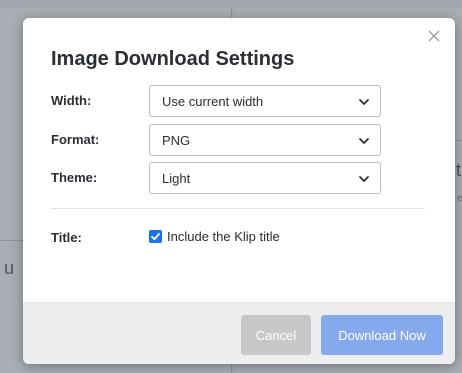 The image size is (462, 373). I want to click on width-select-value: Use current width, so click(213, 101).